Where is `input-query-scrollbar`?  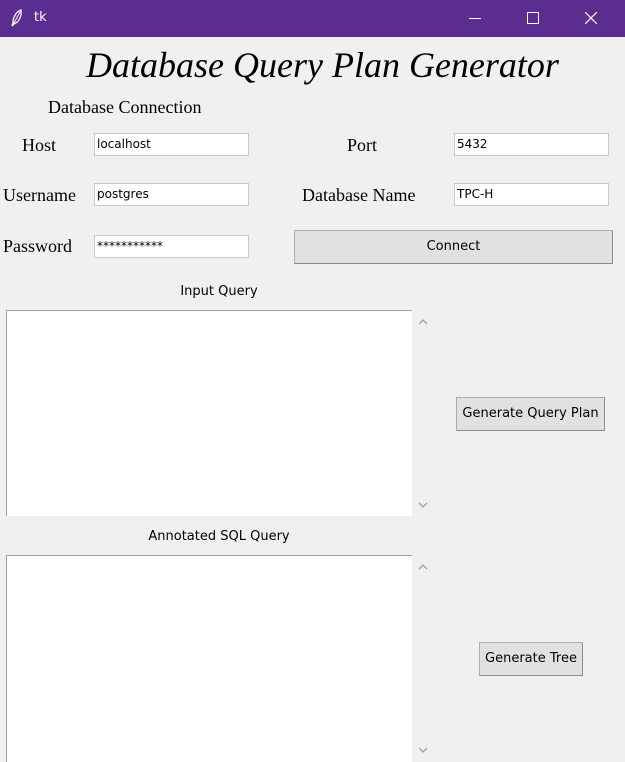
input-query-scrollbar is located at coordinates (423, 413).